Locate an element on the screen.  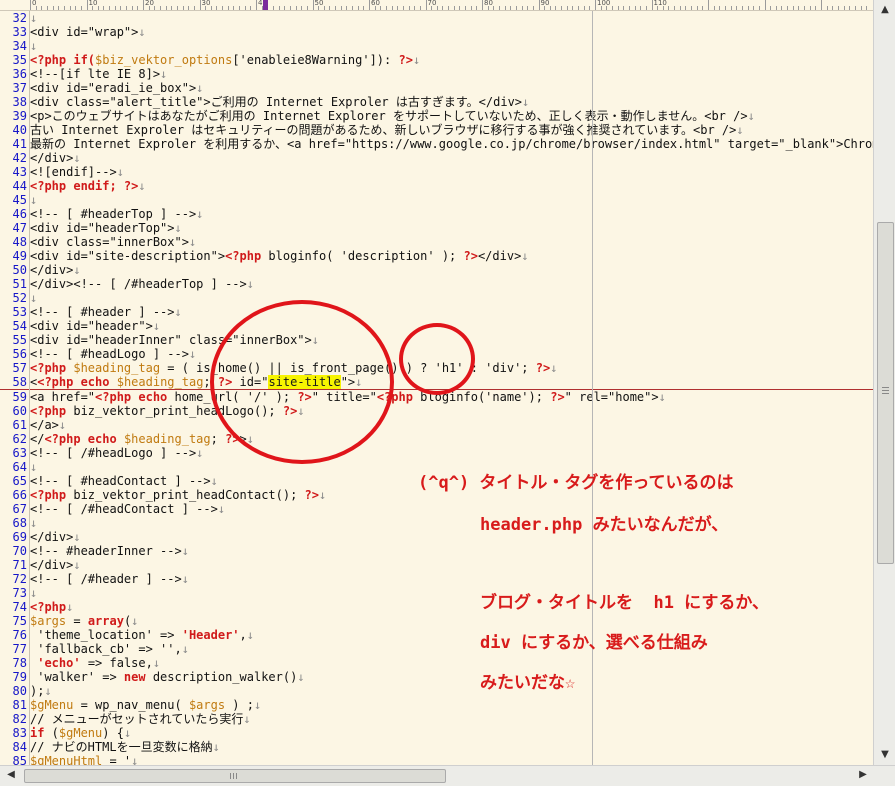
scroll-down-icon: ▼ is located at coordinates (885, 755).